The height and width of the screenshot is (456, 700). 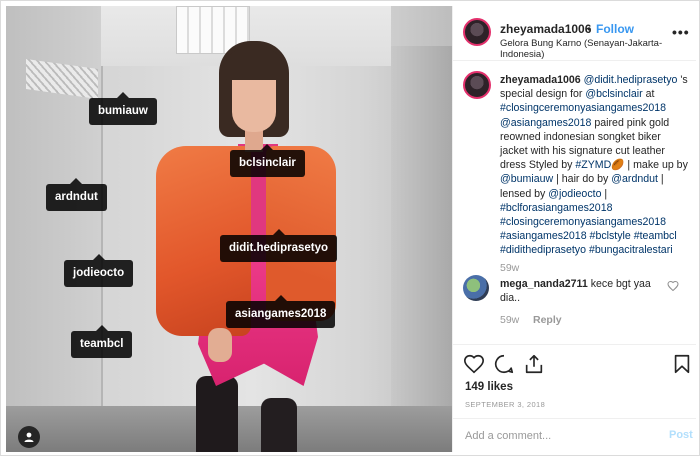 What do you see at coordinates (584, 291) in the screenshot?
I see `comment-item: mega_nanda2711 kece bgt yaa dia..` at bounding box center [584, 291].